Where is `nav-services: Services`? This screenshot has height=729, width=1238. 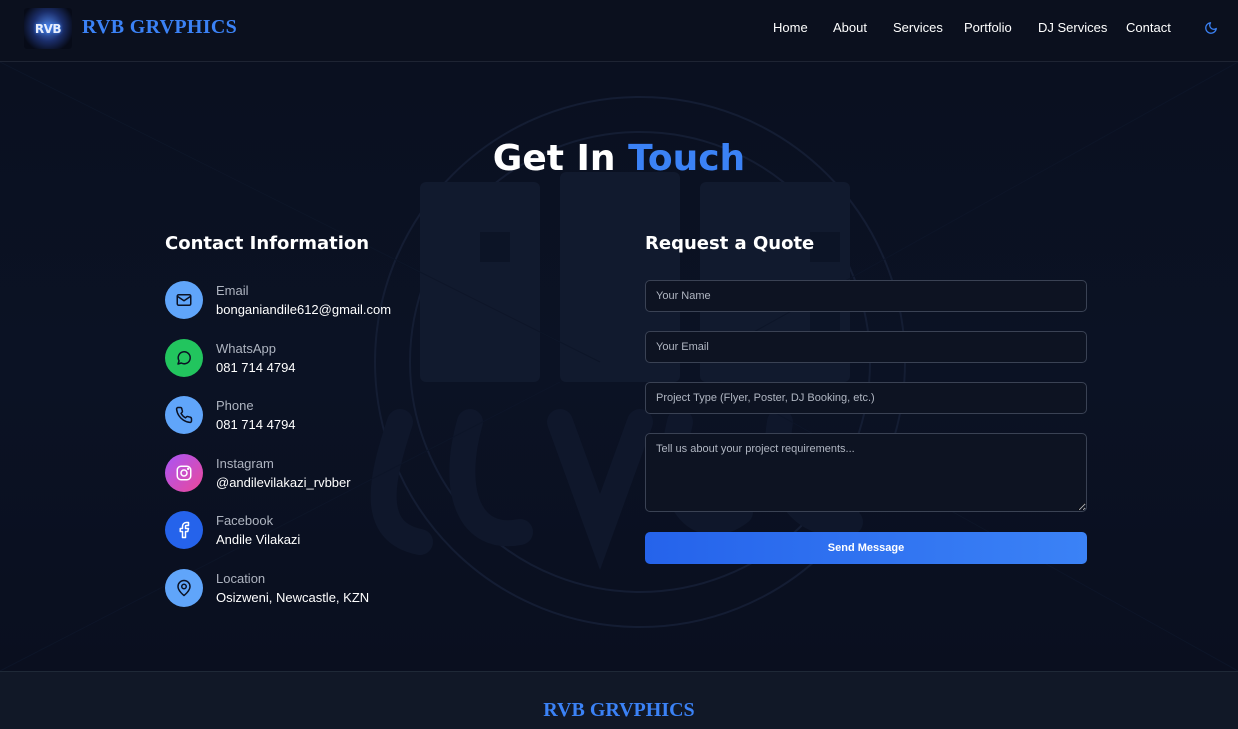
nav-services: Services is located at coordinates (918, 27).